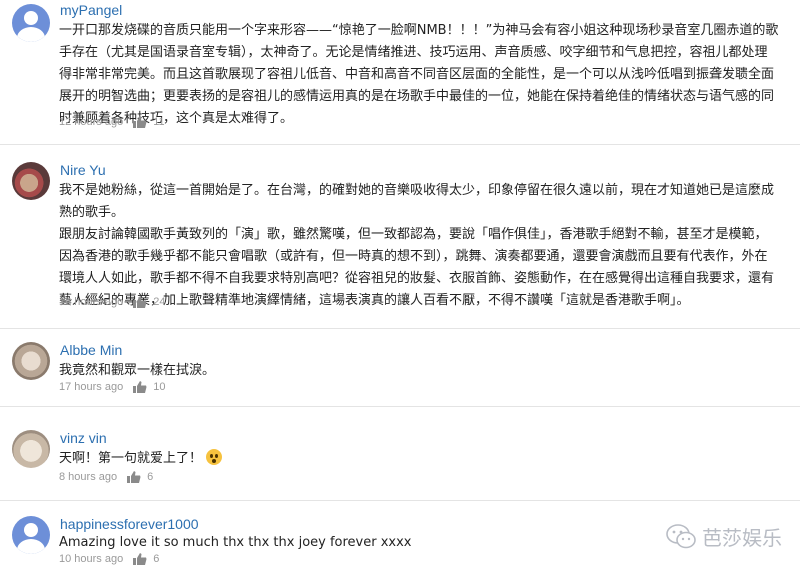  I want to click on timestamp: 10 hours ago, so click(91, 559).